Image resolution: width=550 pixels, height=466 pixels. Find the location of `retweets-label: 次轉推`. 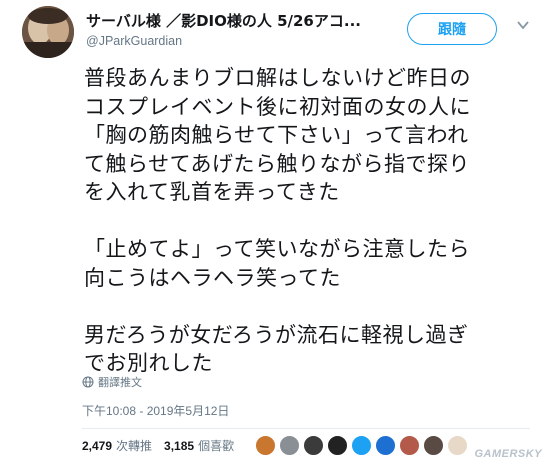

retweets-label: 次轉推 is located at coordinates (134, 446).